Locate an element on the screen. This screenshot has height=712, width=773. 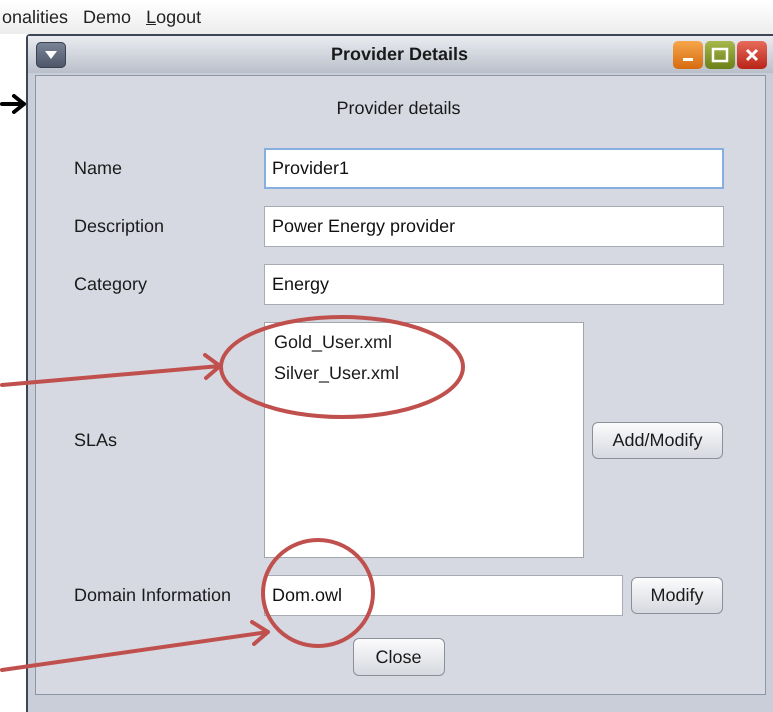
menu-item: onalities is located at coordinates (35, 17).